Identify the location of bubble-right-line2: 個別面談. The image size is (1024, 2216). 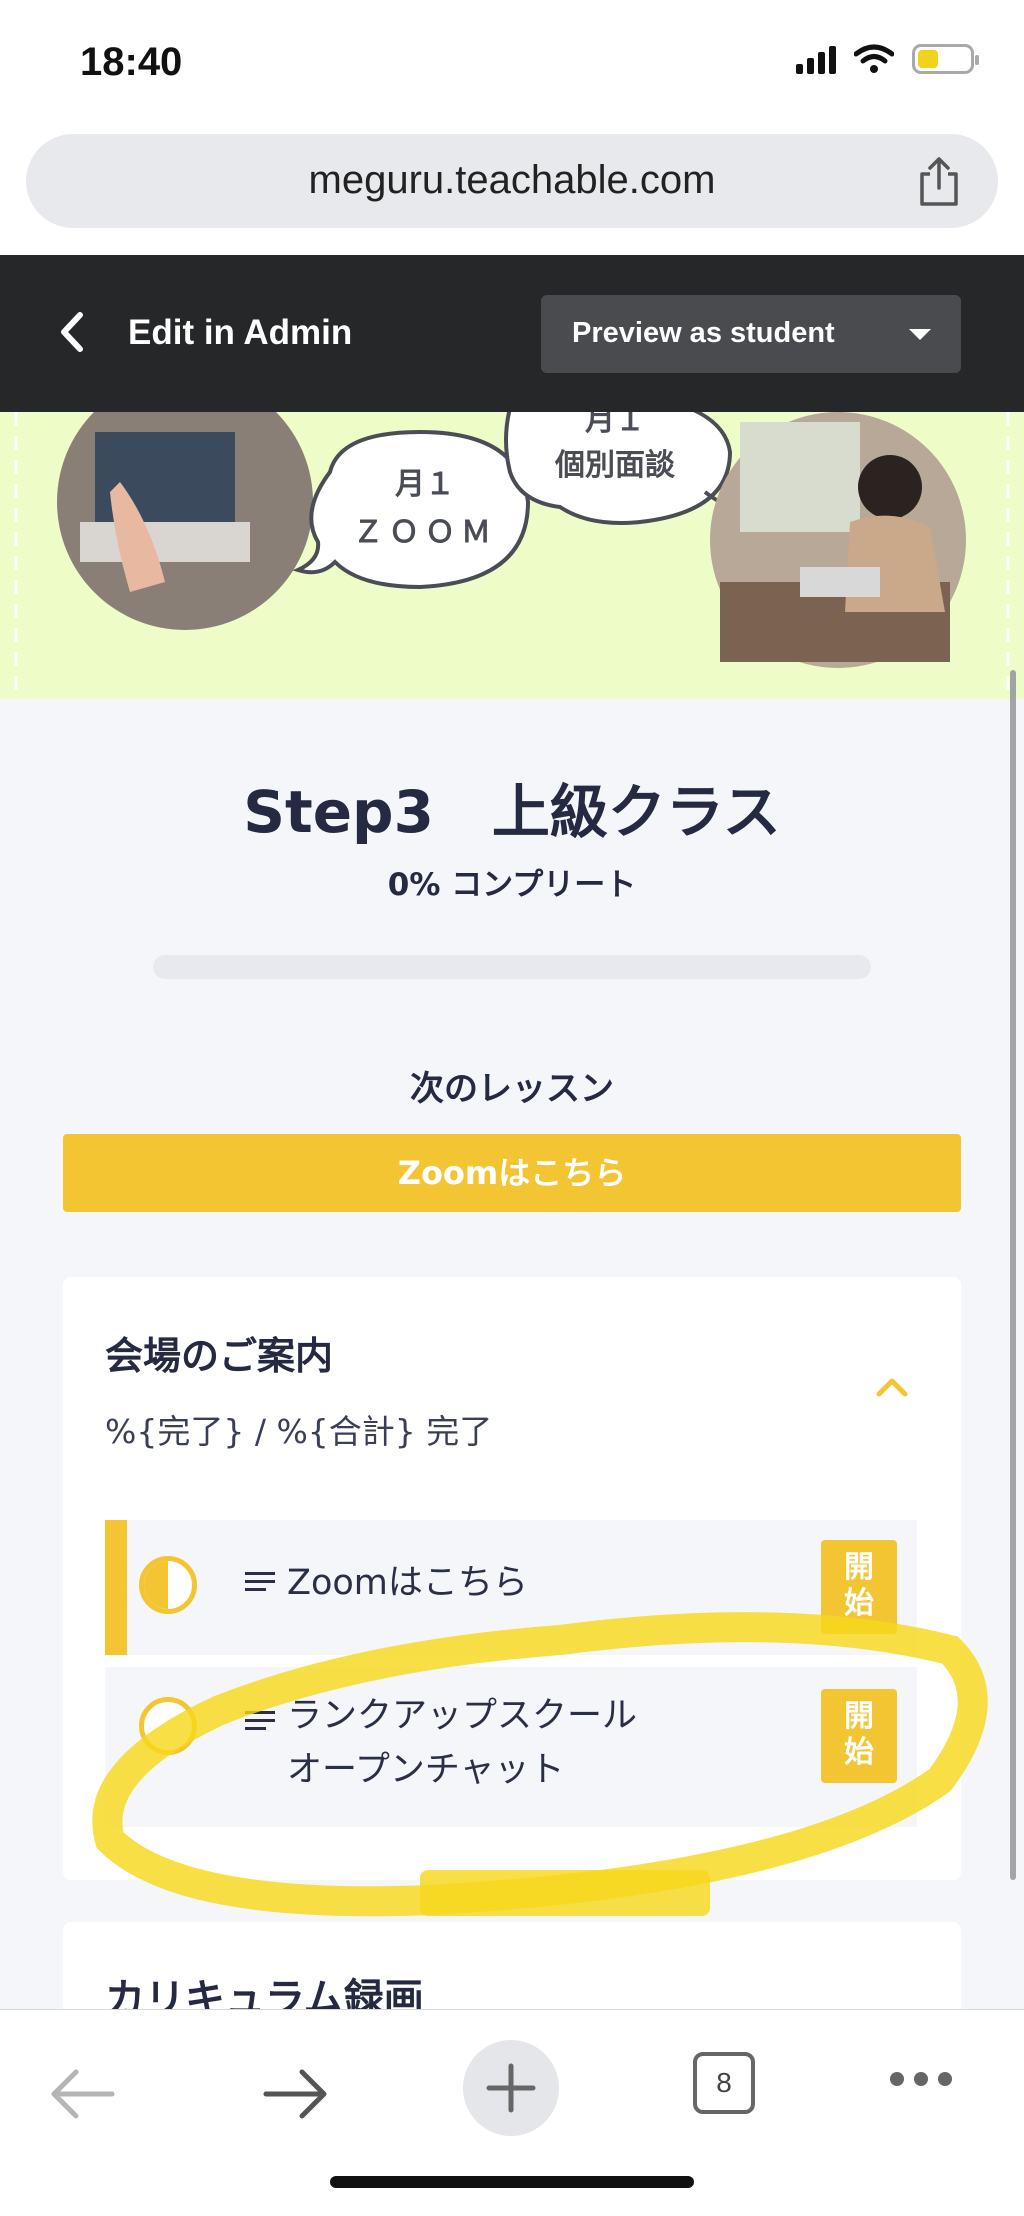
(615, 465).